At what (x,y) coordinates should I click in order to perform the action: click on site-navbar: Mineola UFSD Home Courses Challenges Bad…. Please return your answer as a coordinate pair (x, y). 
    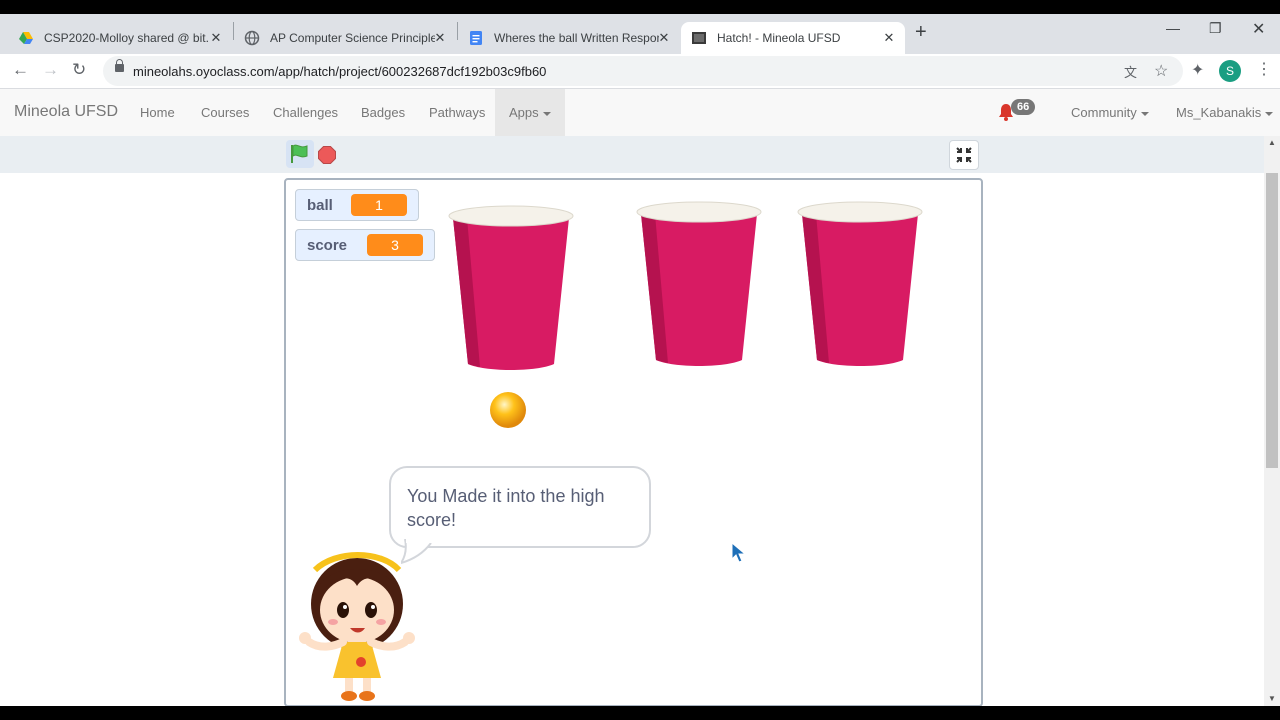
    Looking at the image, I should click on (640, 113).